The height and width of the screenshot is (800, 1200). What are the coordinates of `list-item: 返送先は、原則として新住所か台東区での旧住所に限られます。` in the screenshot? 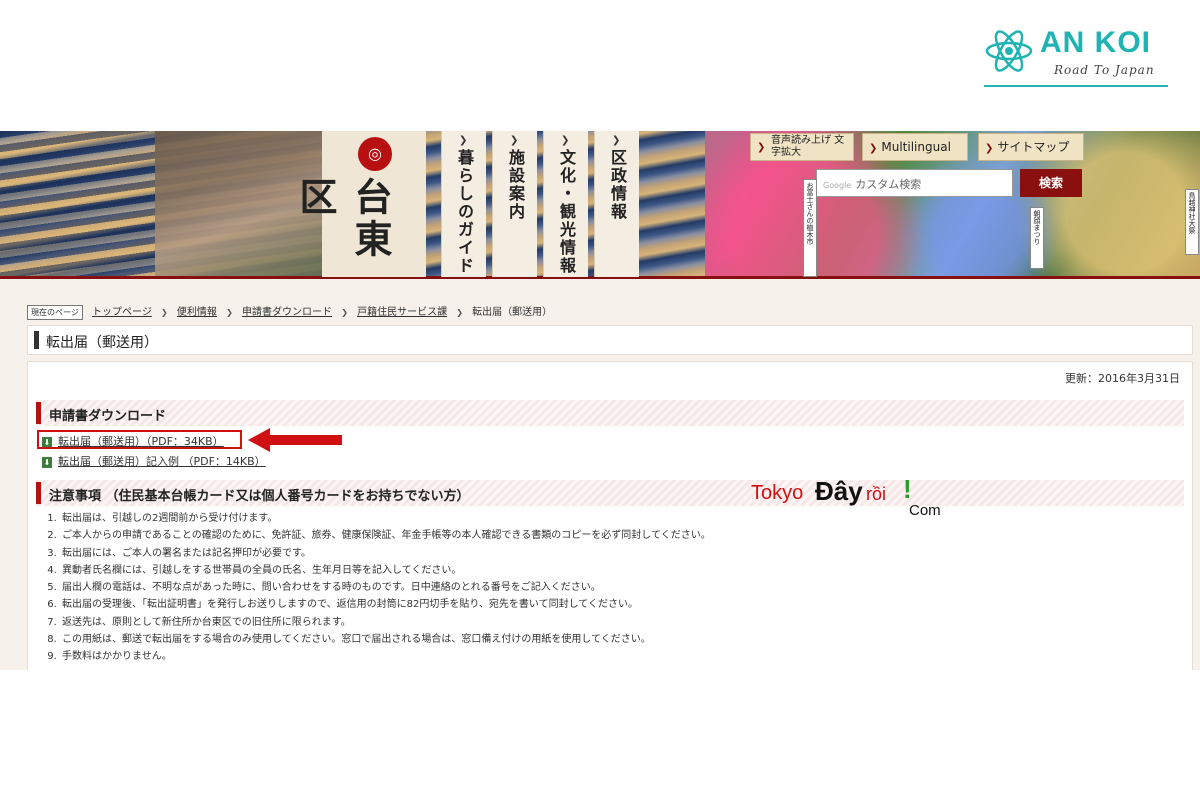 It's located at (385, 622).